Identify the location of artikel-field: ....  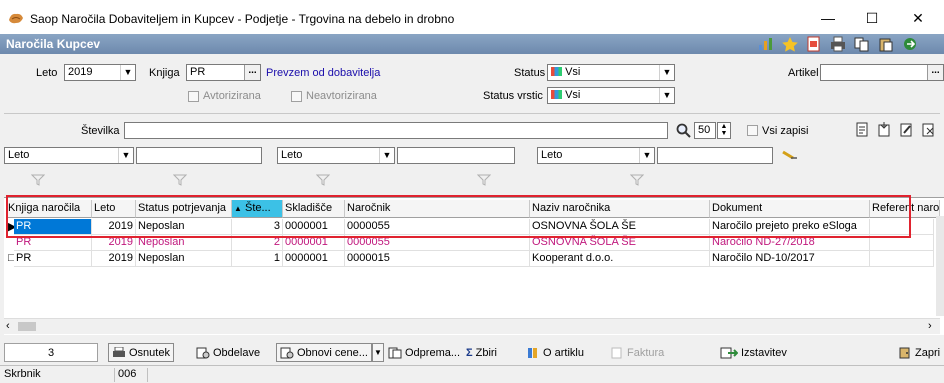
(882, 72).